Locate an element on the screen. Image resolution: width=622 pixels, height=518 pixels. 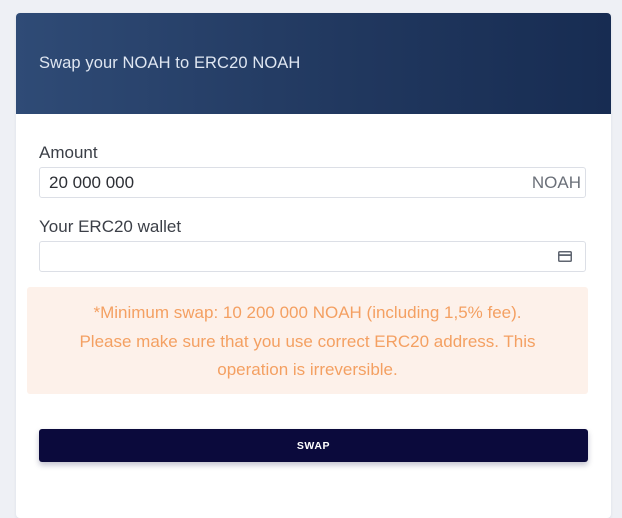
wallet-field is located at coordinates (312, 256).